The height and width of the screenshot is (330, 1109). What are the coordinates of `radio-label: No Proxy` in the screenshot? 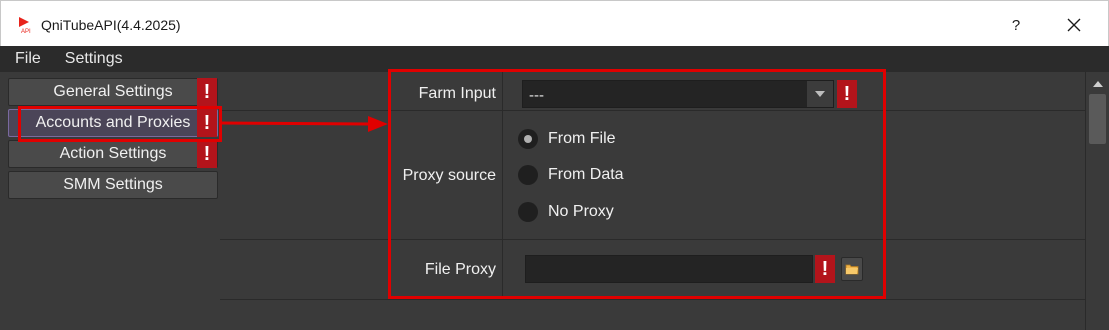 It's located at (581, 211).